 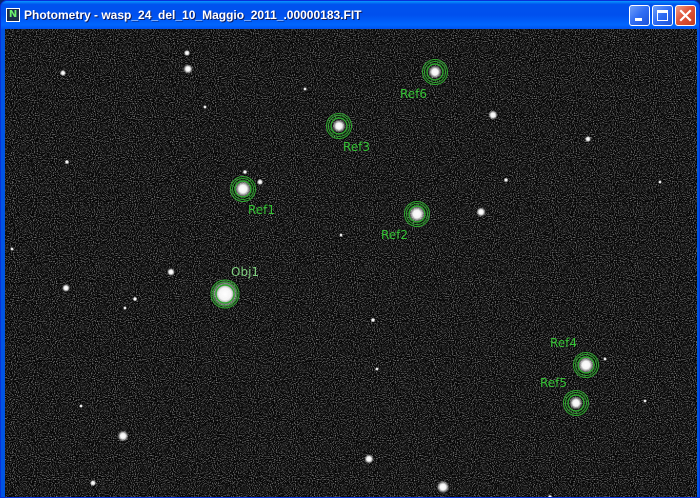 What do you see at coordinates (261, 210) in the screenshot?
I see `aperture-label: Ref1` at bounding box center [261, 210].